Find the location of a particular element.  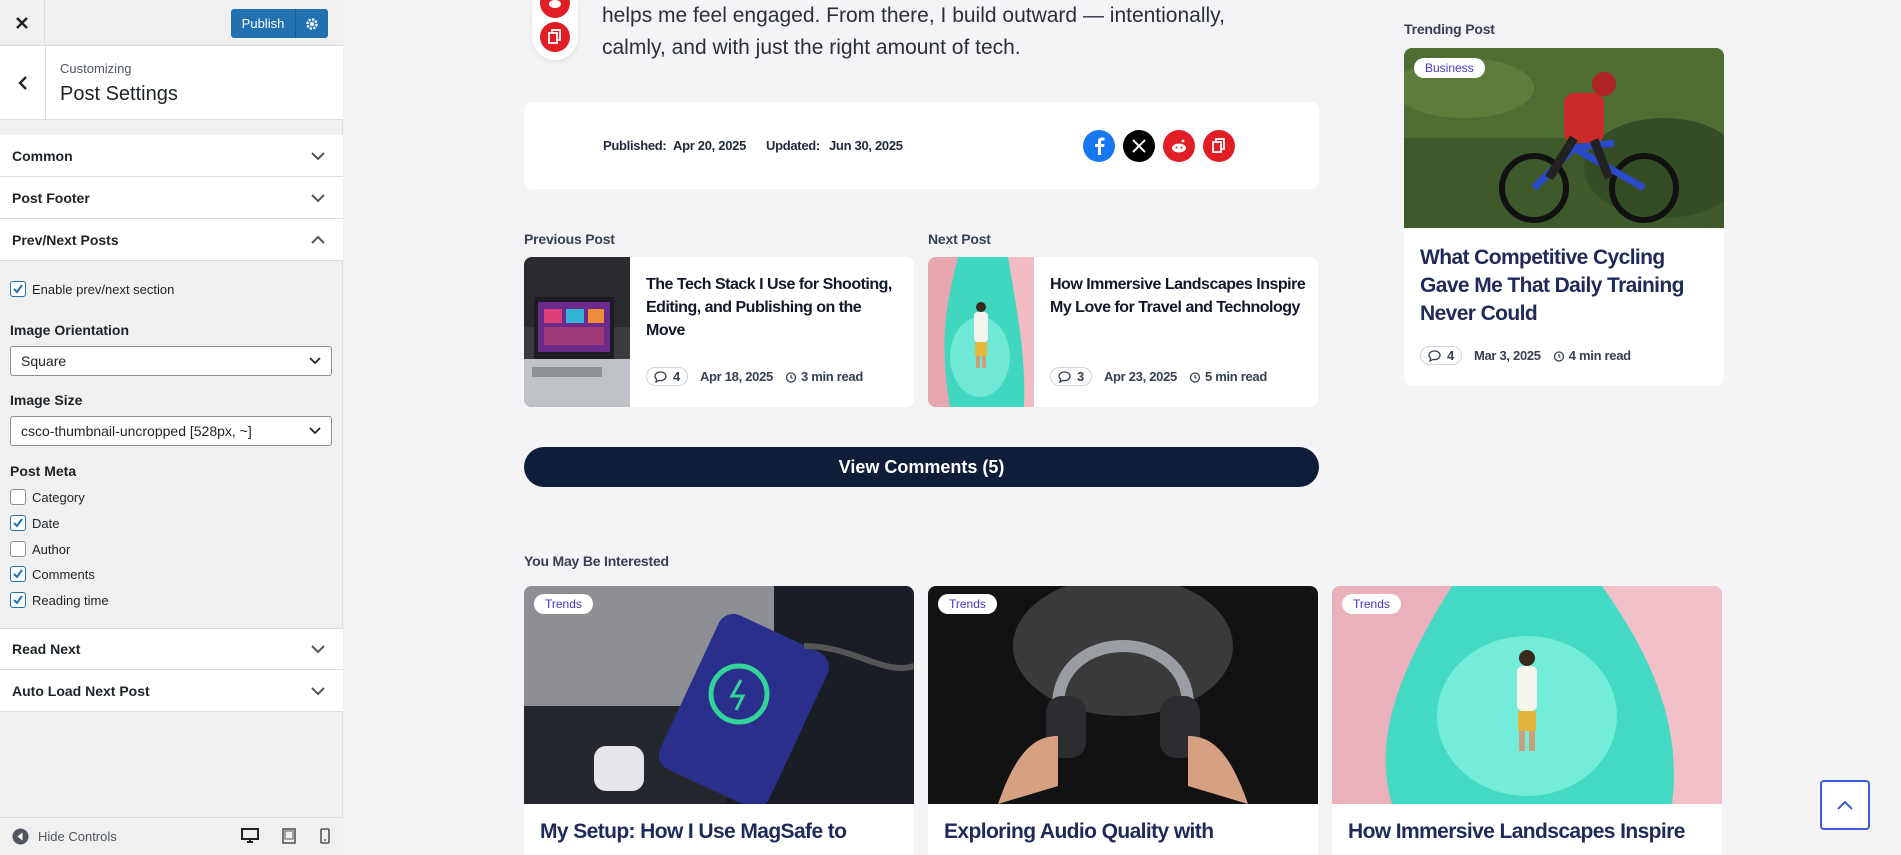

desktop-icon is located at coordinates (250, 836).